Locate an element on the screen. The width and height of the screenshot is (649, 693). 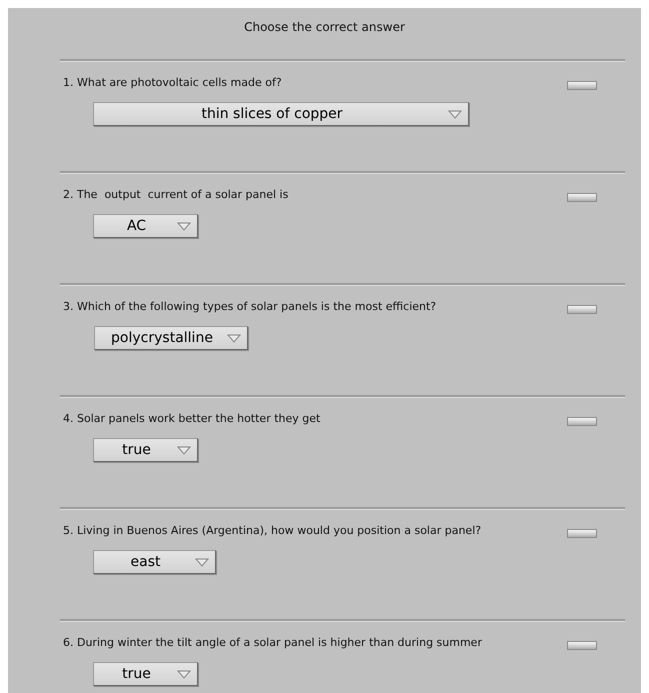
question-text: 5. Living in Buenos Aires (Argentina), how would you position a solar panel? is located at coordinates (272, 531).